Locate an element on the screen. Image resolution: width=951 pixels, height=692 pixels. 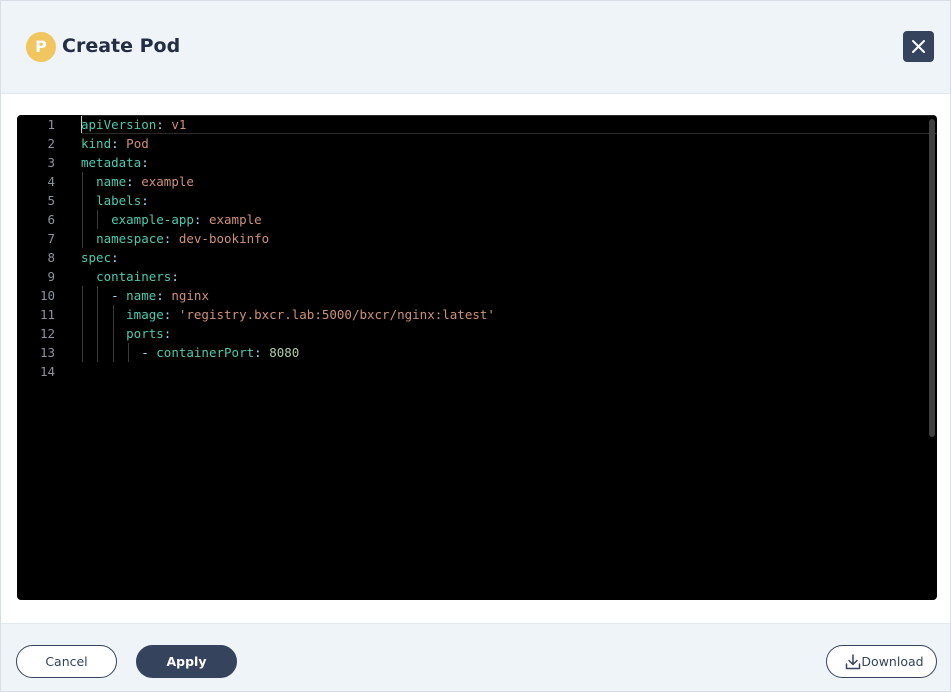
code-line: kind: Pod is located at coordinates (115, 143).